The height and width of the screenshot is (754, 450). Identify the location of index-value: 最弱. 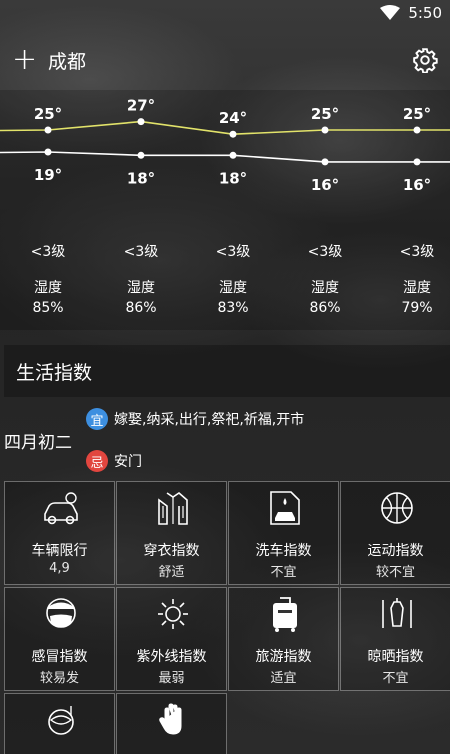
(171, 678).